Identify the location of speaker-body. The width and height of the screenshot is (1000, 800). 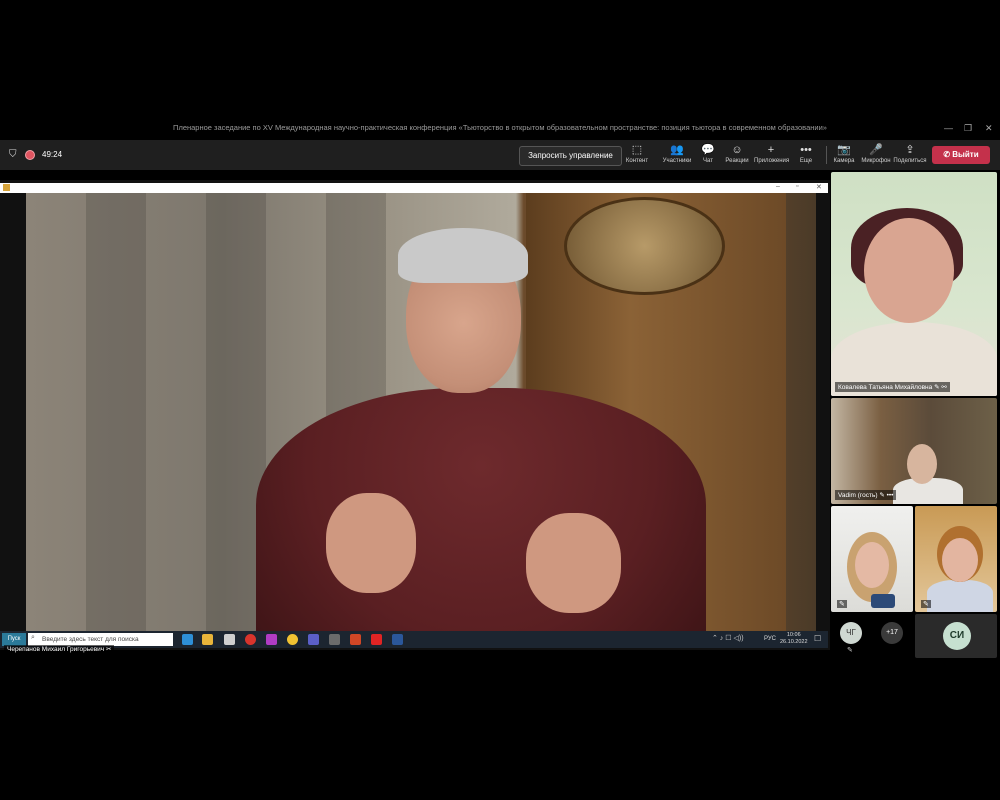
(481, 509).